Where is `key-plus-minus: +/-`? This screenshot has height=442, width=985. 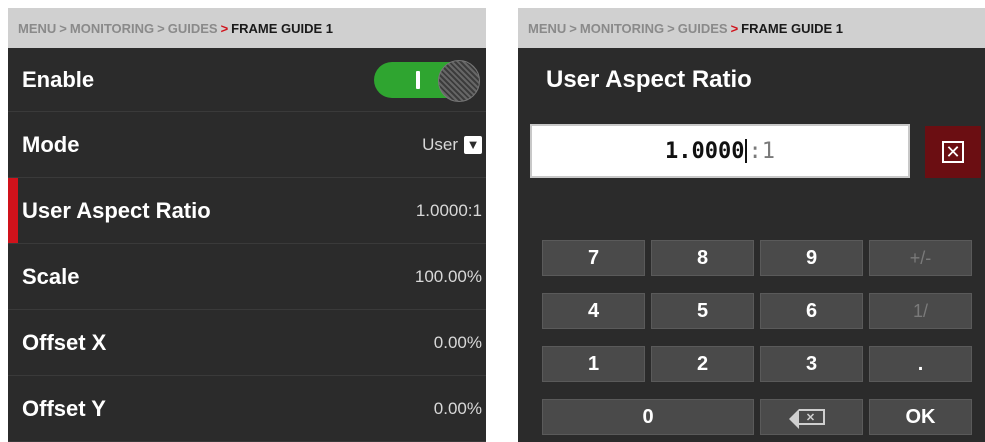 key-plus-minus: +/- is located at coordinates (920, 258).